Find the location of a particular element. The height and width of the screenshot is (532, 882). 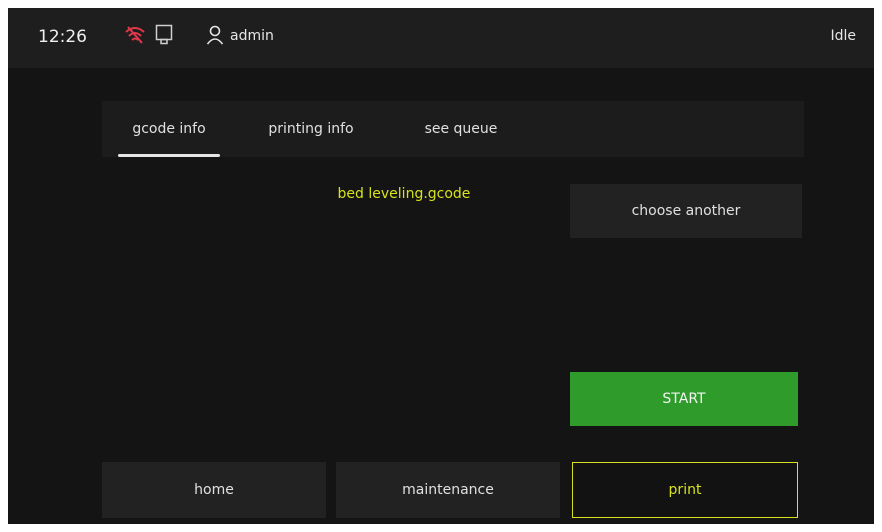

nav-home-button: home is located at coordinates (214, 490).